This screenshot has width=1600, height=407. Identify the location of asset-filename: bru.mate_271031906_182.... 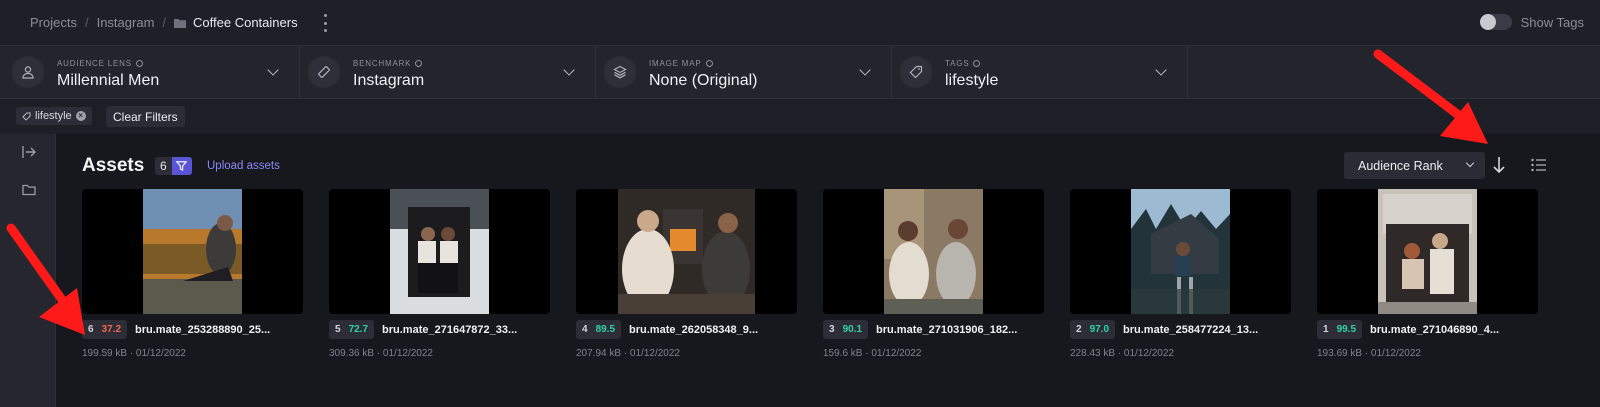
(947, 329).